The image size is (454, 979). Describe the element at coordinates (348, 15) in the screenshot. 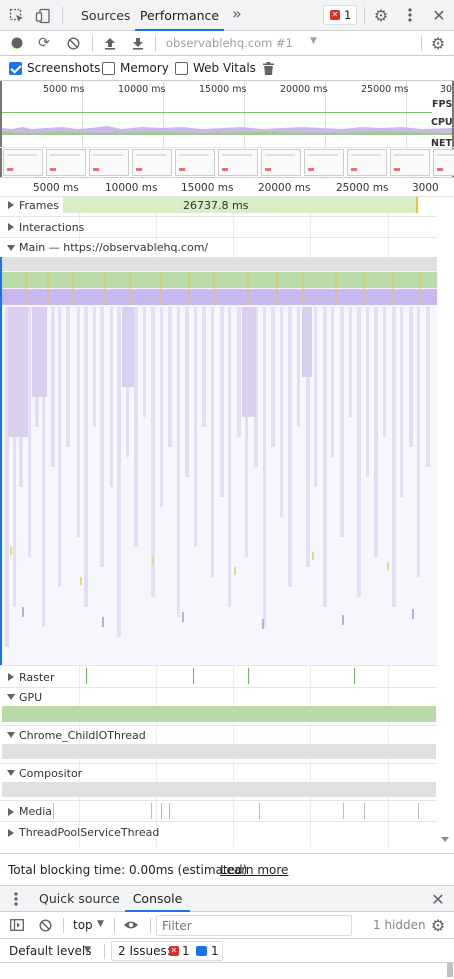

I see `error-count: 1` at that location.